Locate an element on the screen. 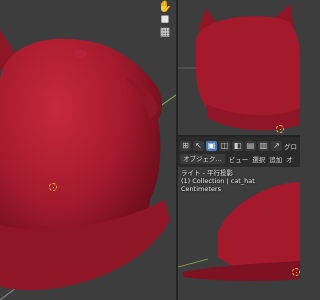 The image size is (320, 300). cursor-icon: ↖ is located at coordinates (198, 146).